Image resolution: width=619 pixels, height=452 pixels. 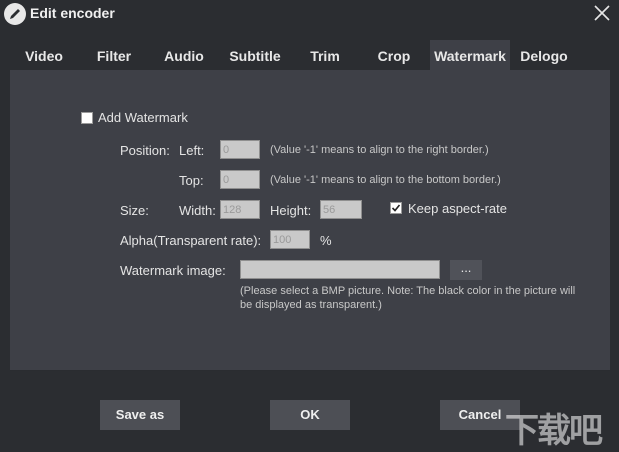 What do you see at coordinates (394, 55) in the screenshot?
I see `tab-crop: Crop` at bounding box center [394, 55].